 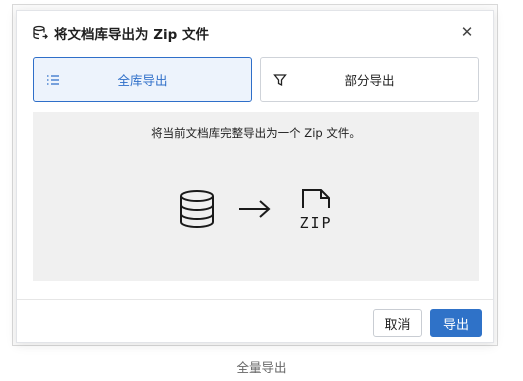 I want to click on arrow-right-icon, so click(x=255, y=209).